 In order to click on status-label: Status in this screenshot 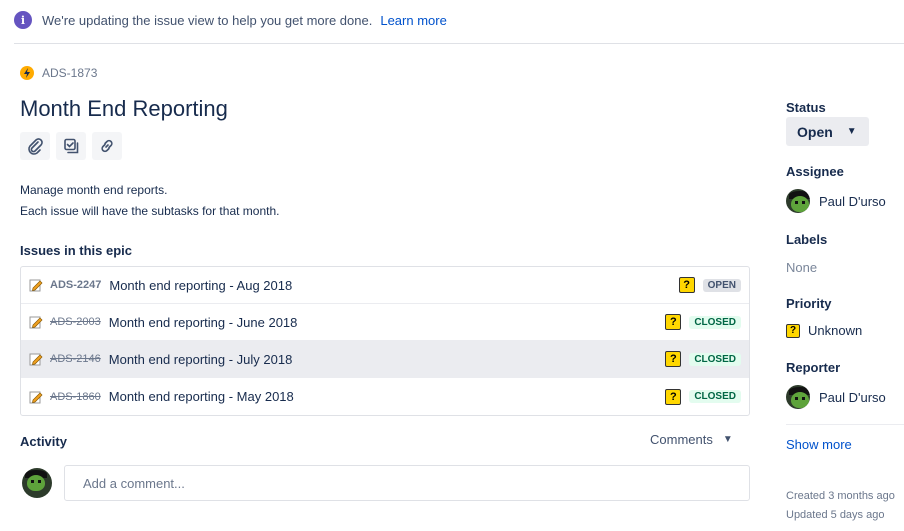, I will do `click(806, 107)`.